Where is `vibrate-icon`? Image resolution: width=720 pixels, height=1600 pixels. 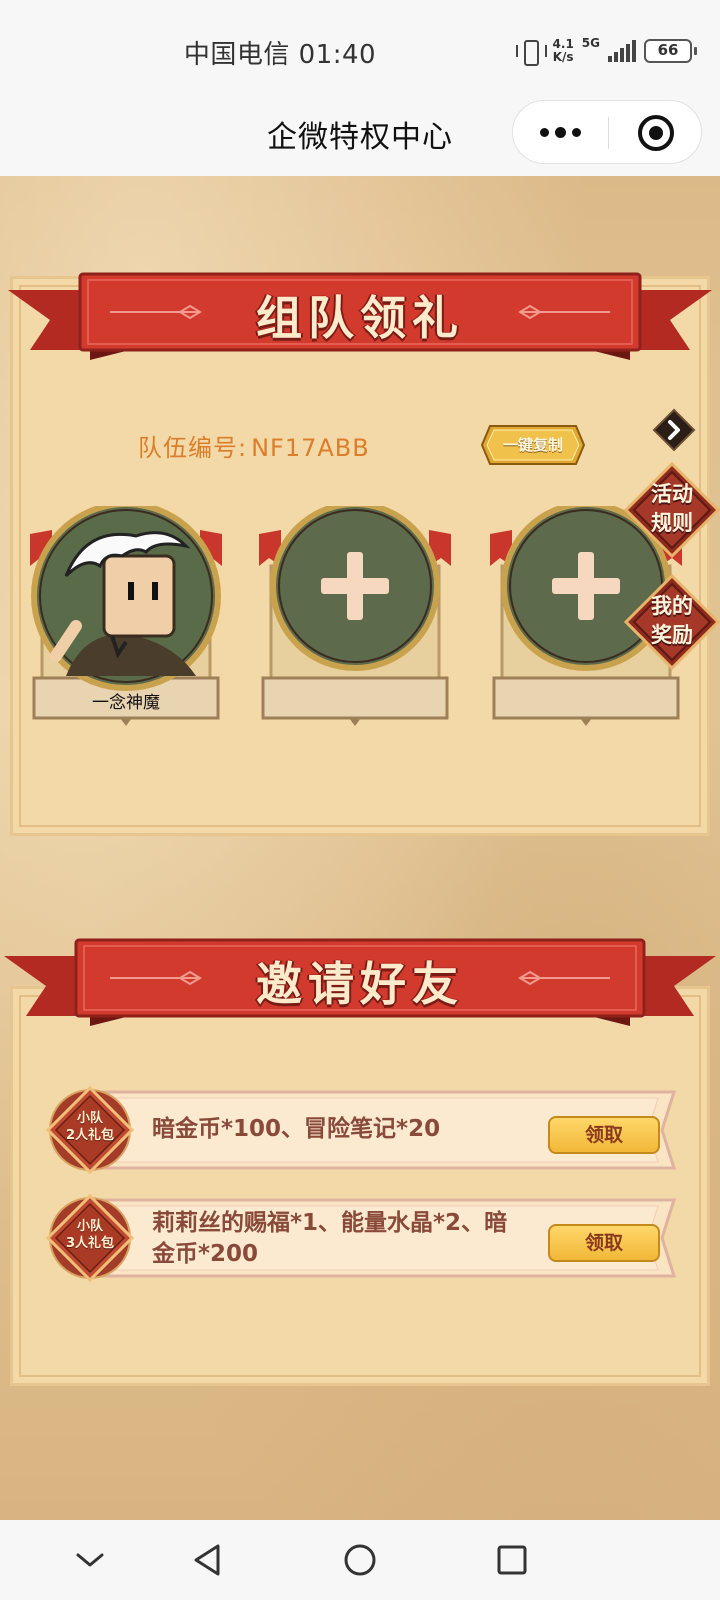
vibrate-icon is located at coordinates (531, 52).